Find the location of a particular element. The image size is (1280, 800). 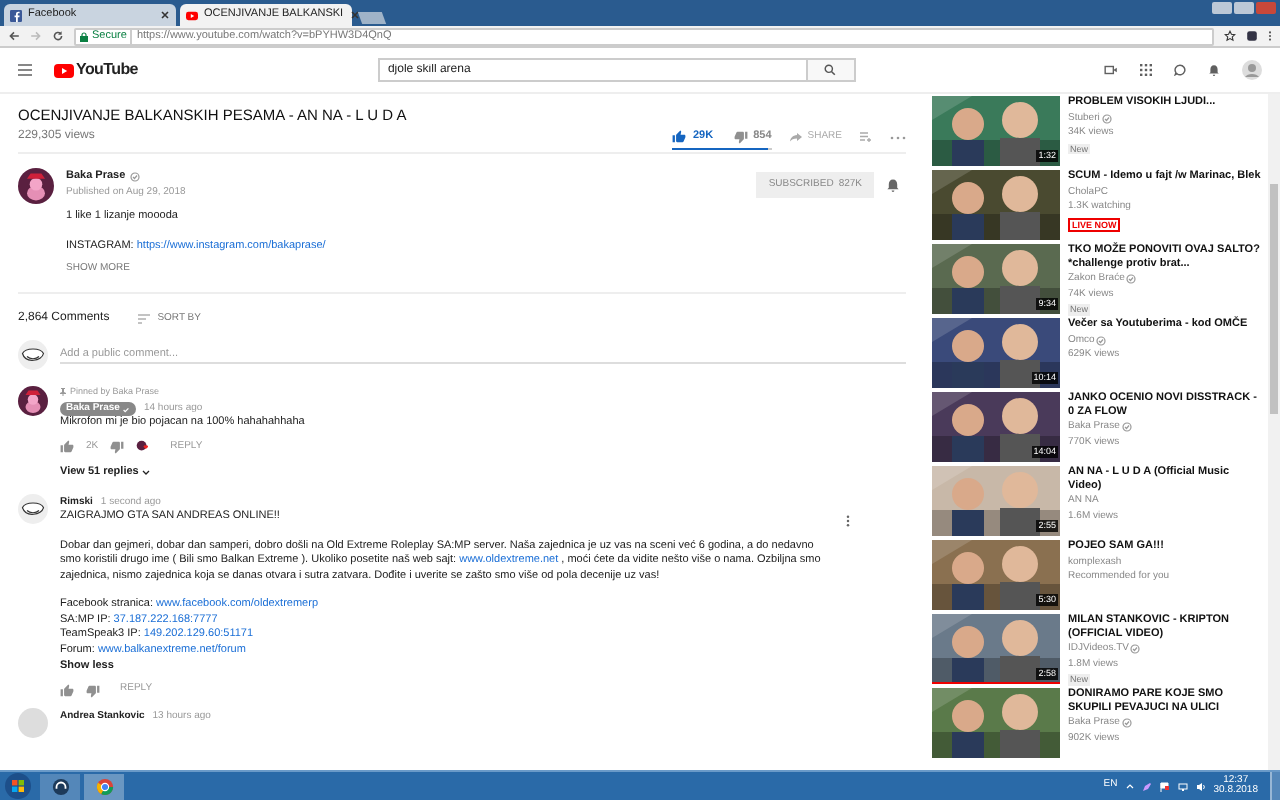

youtube-icon is located at coordinates (192, 15).